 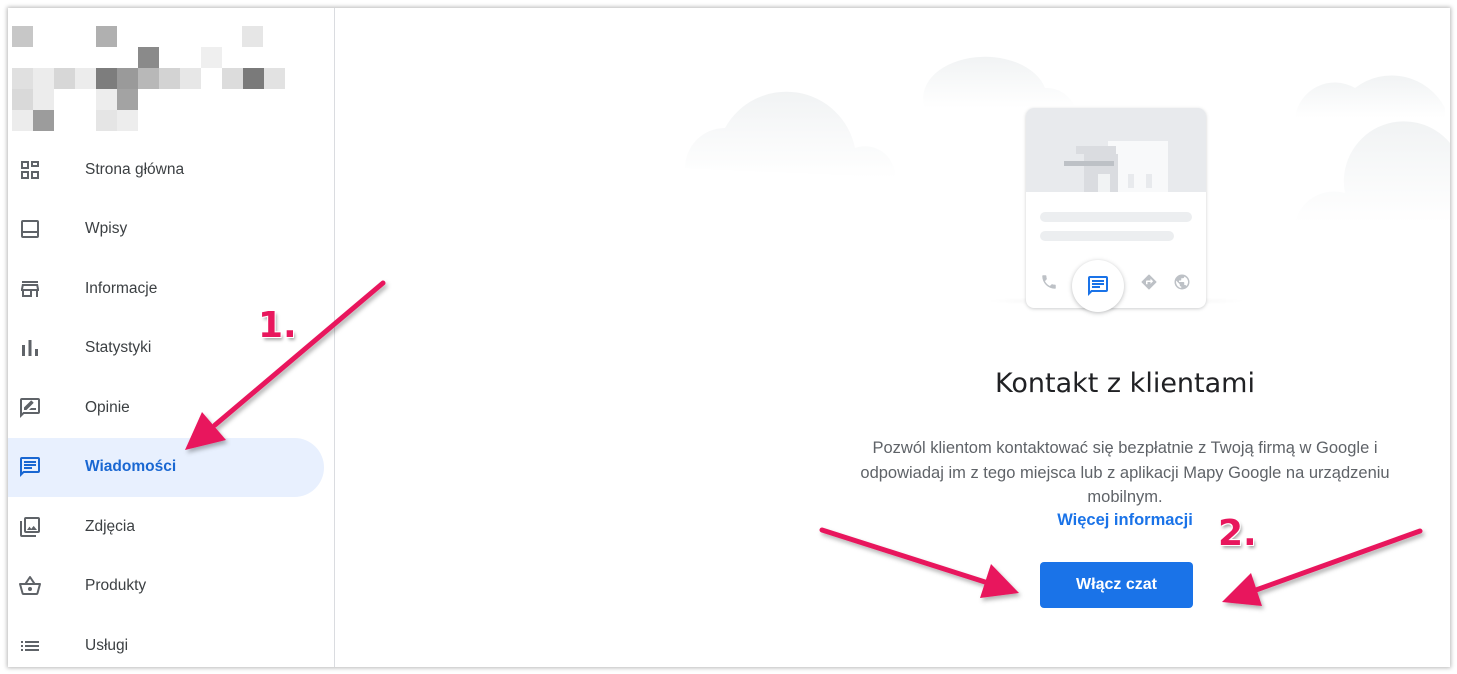 What do you see at coordinates (30, 408) in the screenshot?
I see `rate-review-icon` at bounding box center [30, 408].